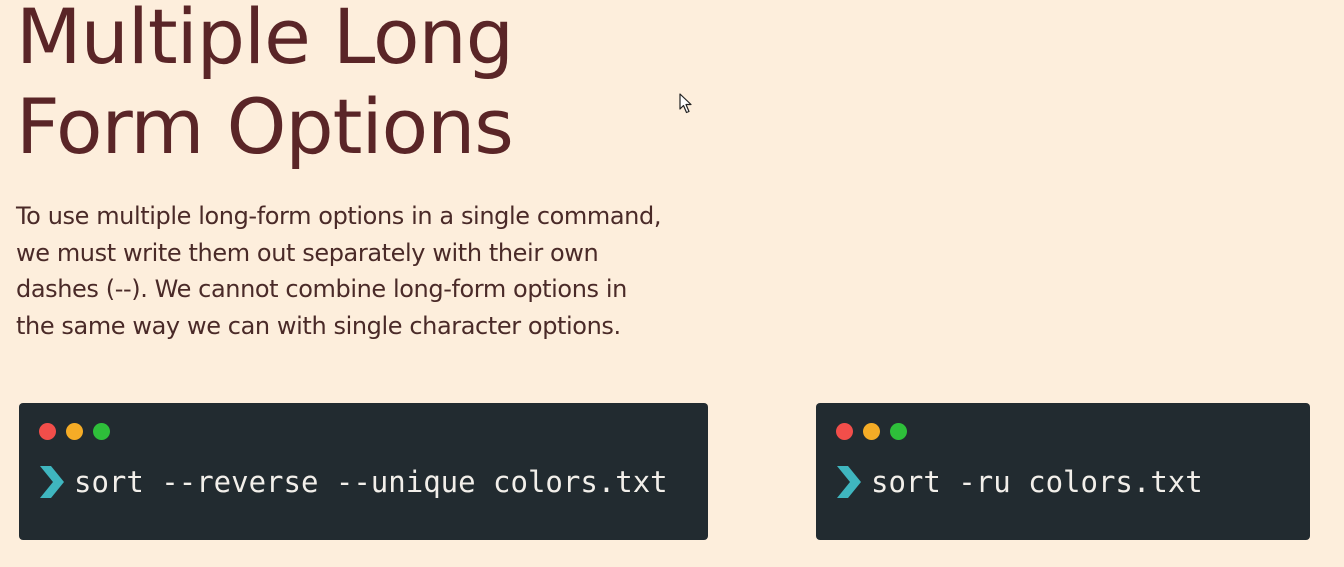 Image resolution: width=1344 pixels, height=567 pixels. I want to click on slide-title: Multiple Long Form Options, so click(336, 86).